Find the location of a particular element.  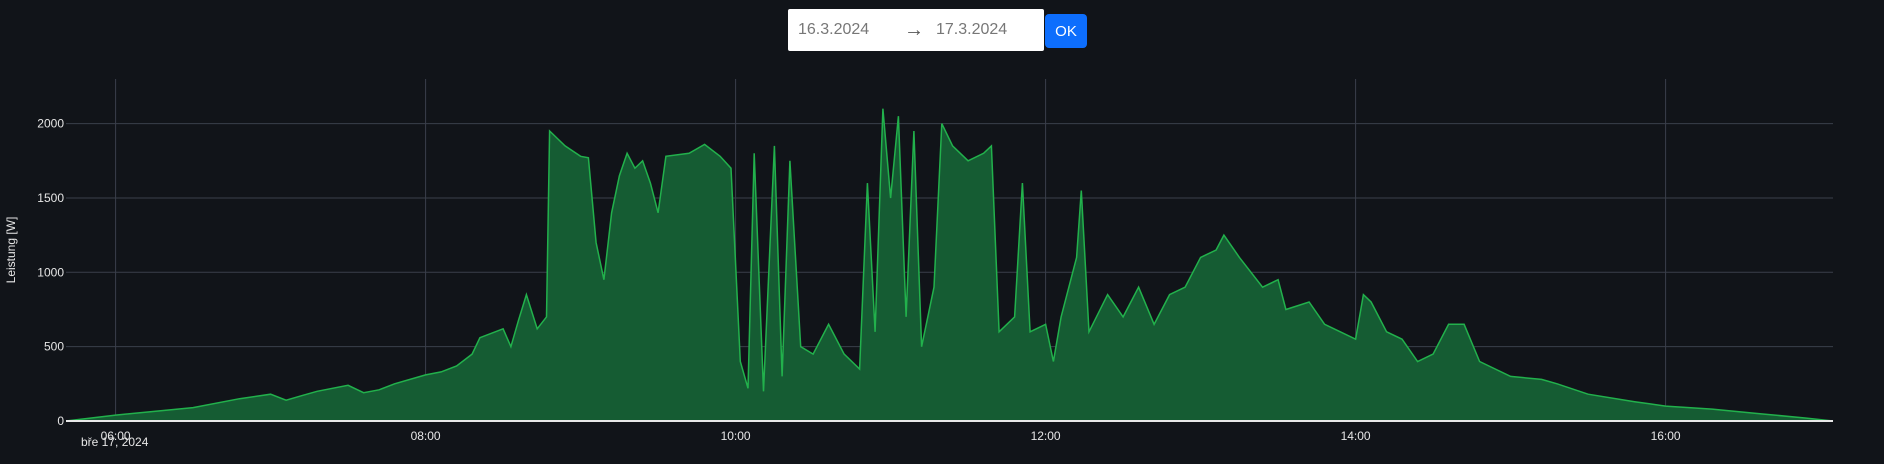

date-label: bře 17, 2024 is located at coordinates (115, 442).